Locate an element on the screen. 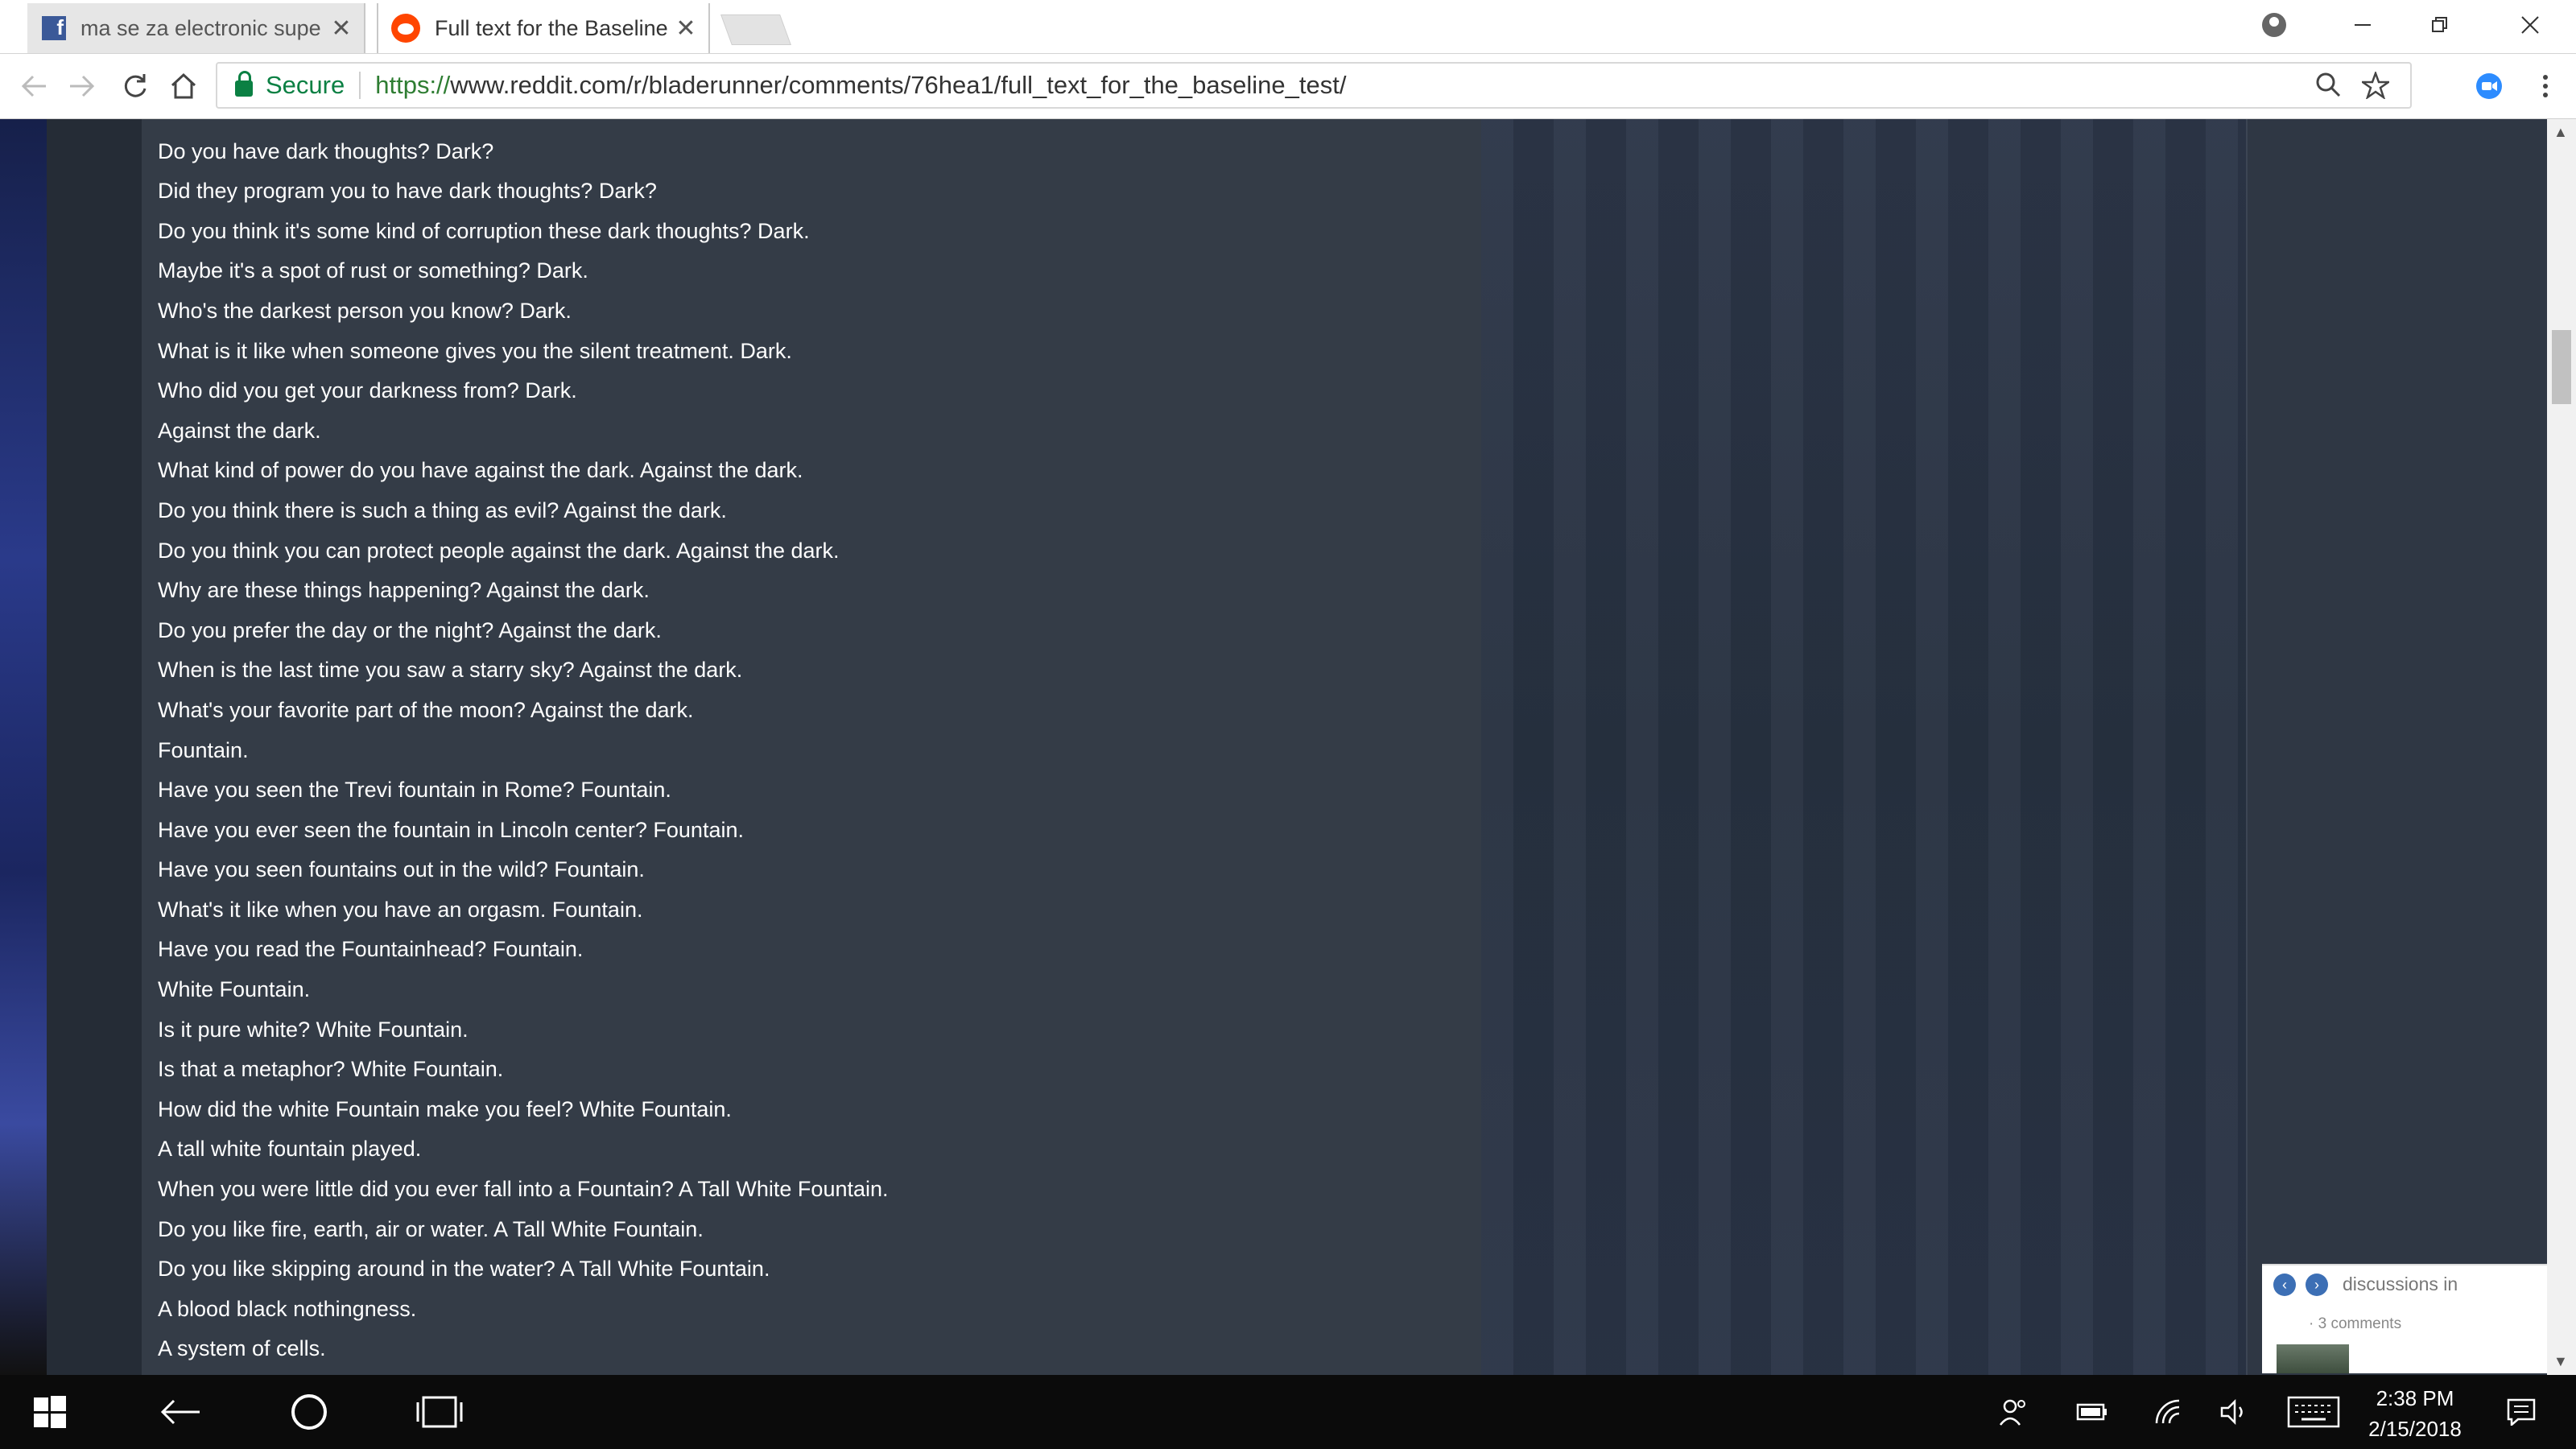 This screenshot has width=2576, height=1449. text-line: Was it calm in there? Calm. is located at coordinates (523, 126).